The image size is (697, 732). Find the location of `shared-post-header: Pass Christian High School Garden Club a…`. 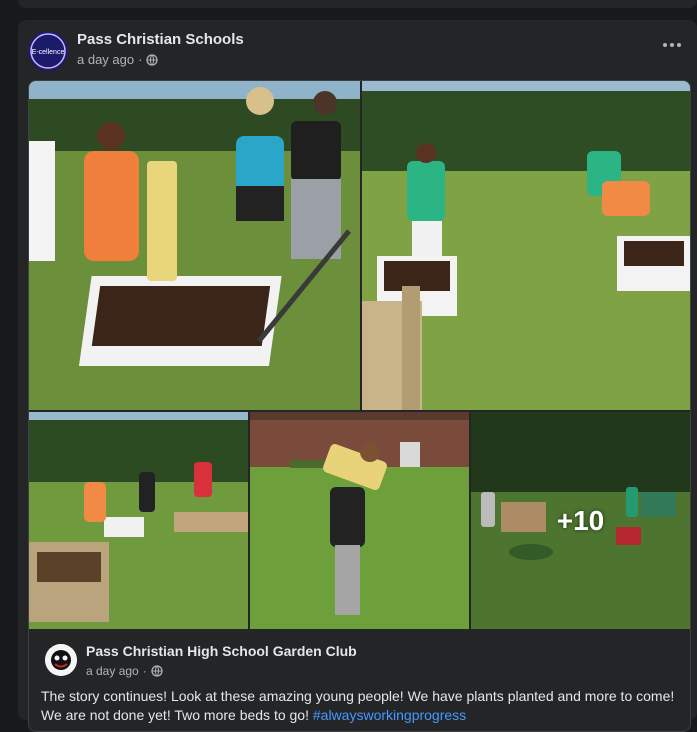

shared-post-header: Pass Christian High School Garden Club a… is located at coordinates (359, 680).